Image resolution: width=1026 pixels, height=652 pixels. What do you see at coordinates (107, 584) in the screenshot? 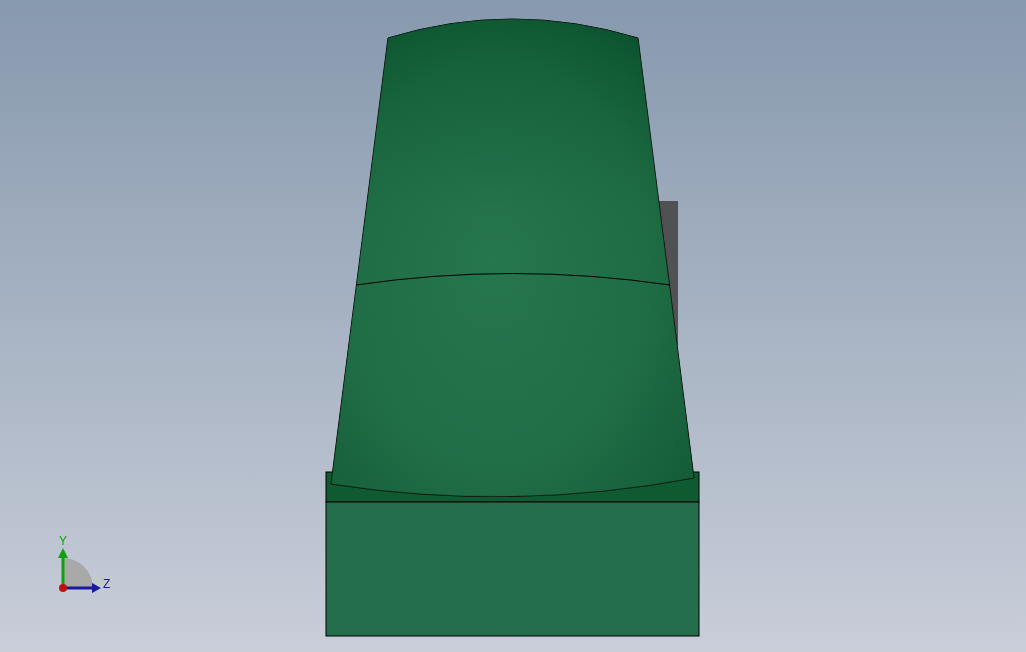
I see `z-axis-label: Z` at bounding box center [107, 584].